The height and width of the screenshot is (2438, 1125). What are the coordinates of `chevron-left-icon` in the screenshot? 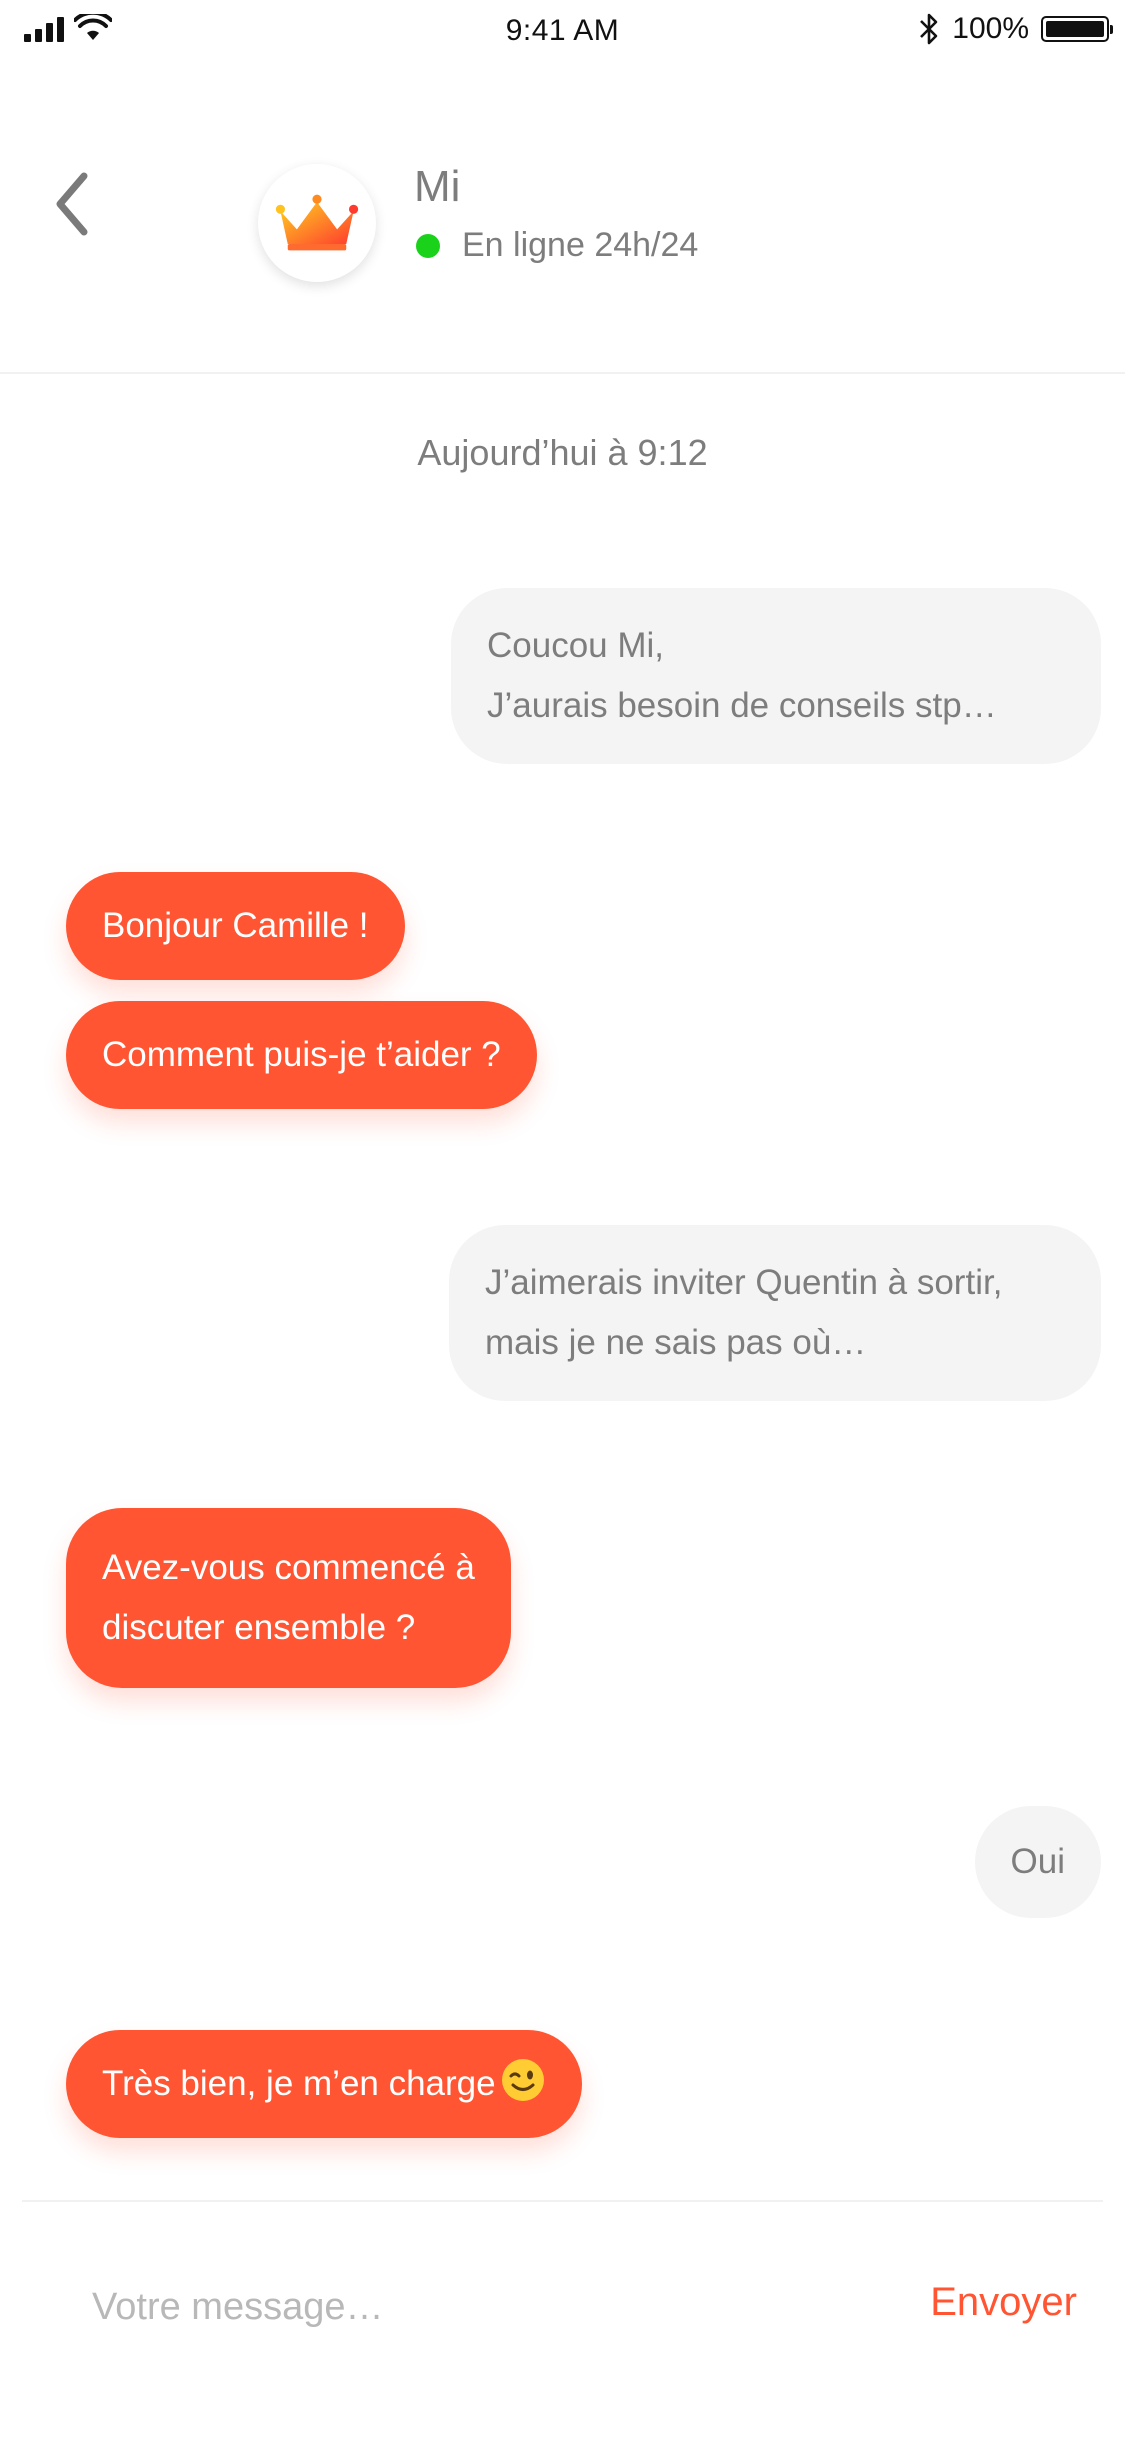 It's located at (72, 204).